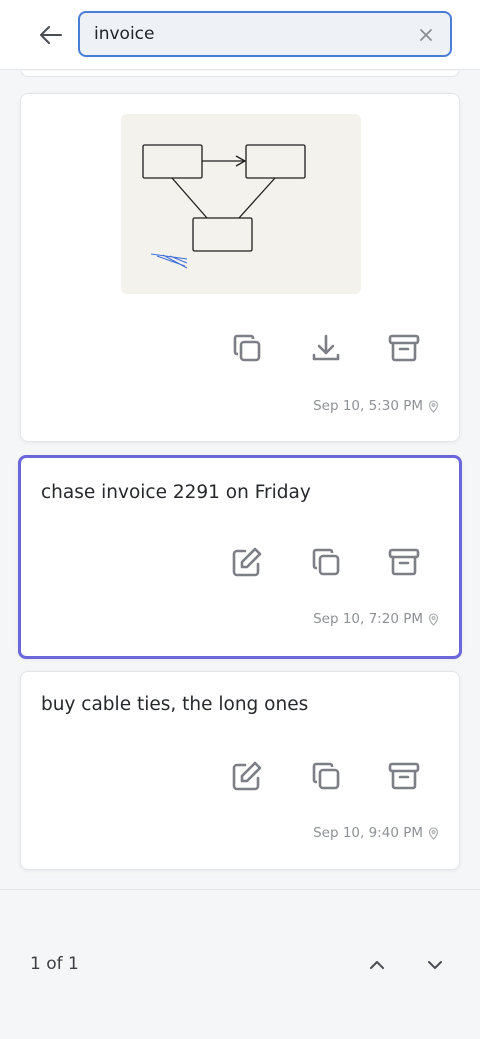 This screenshot has width=480, height=1039. I want to click on drawing-thumbnail, so click(241, 204).